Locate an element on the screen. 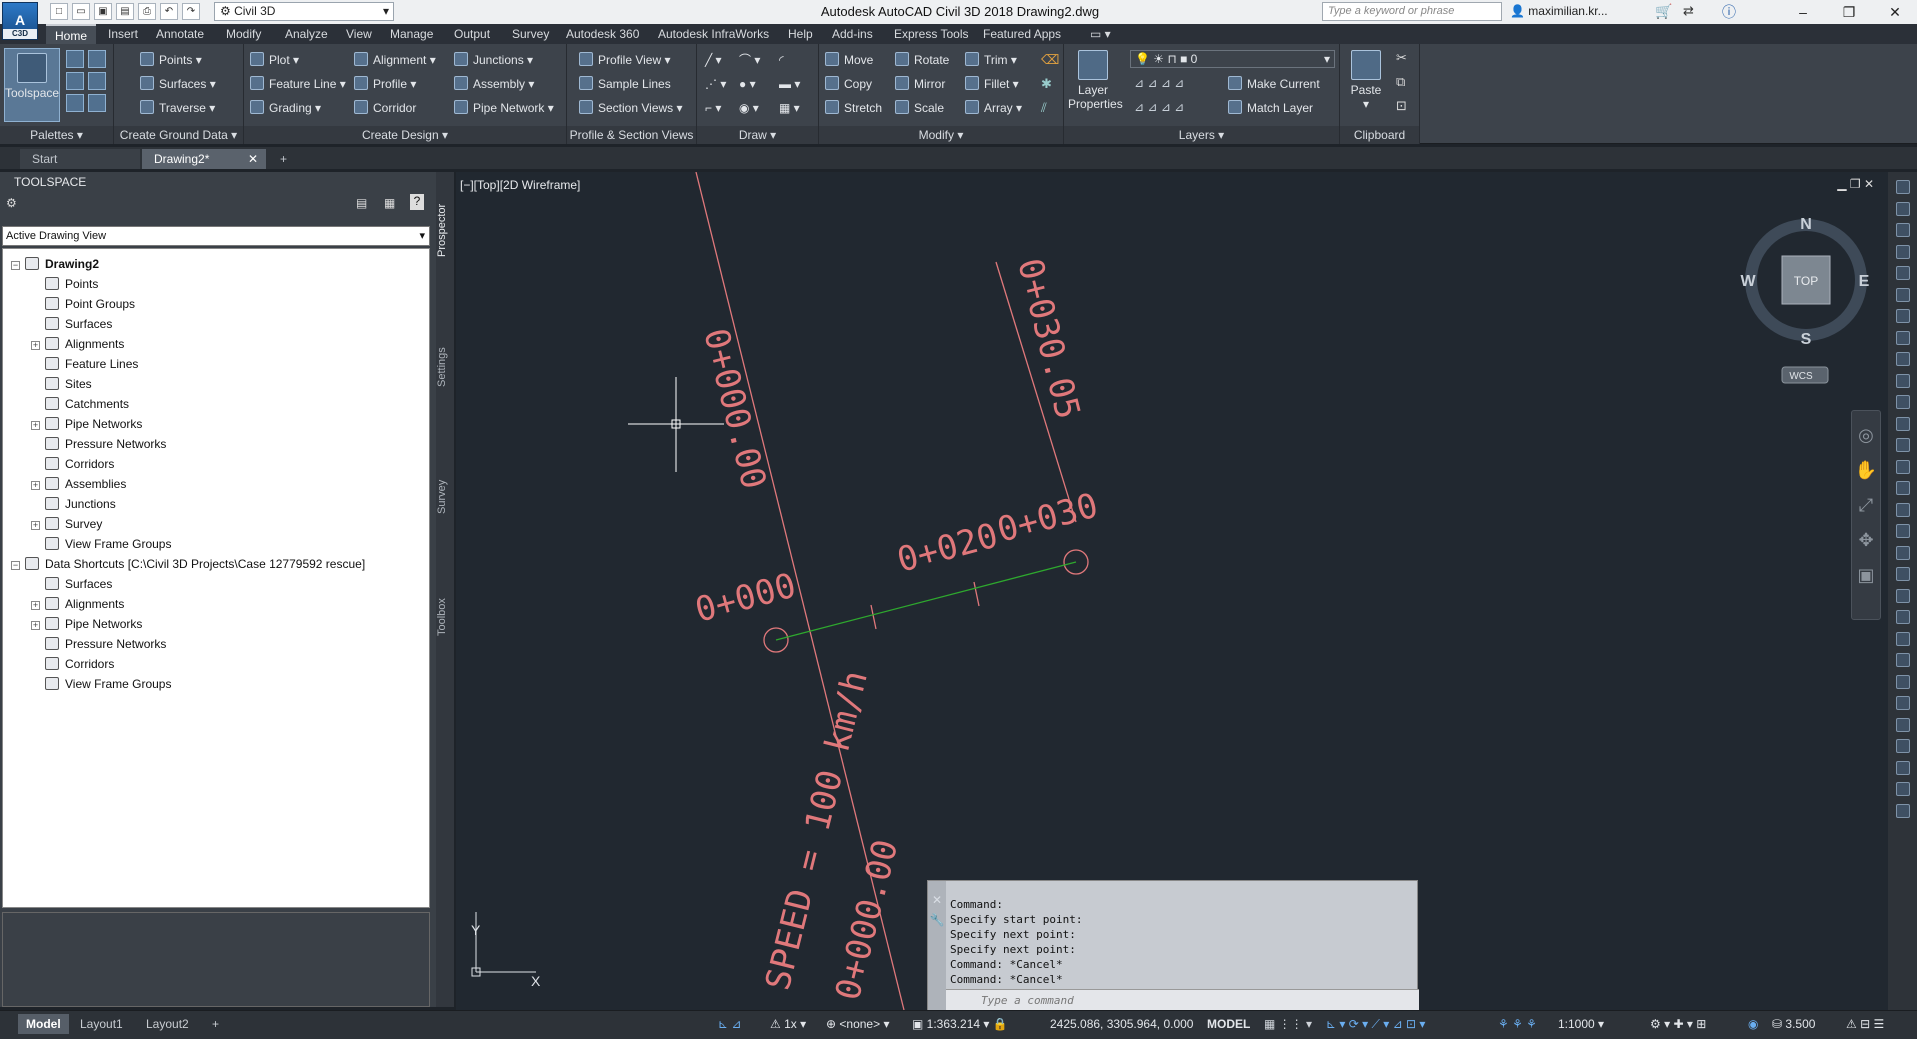 This screenshot has width=1917, height=1039. close-button: ✕ is located at coordinates (1894, 12).